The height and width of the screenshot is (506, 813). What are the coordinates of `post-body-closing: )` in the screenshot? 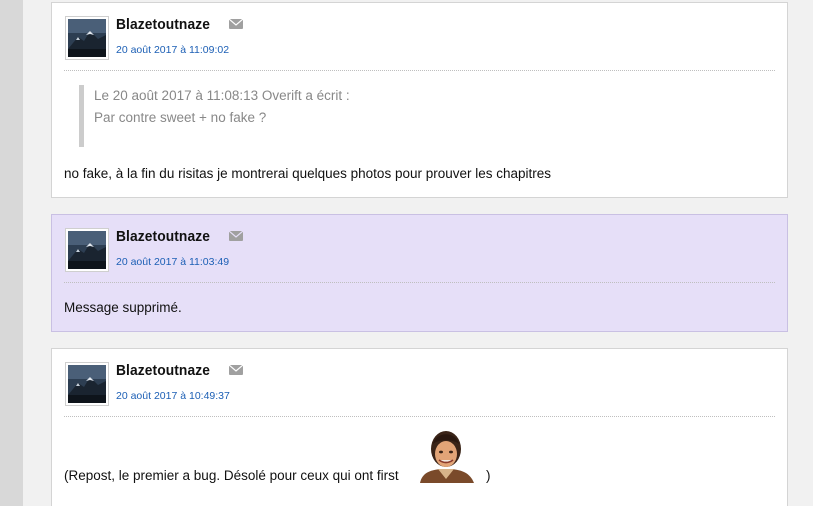 It's located at (488, 475).